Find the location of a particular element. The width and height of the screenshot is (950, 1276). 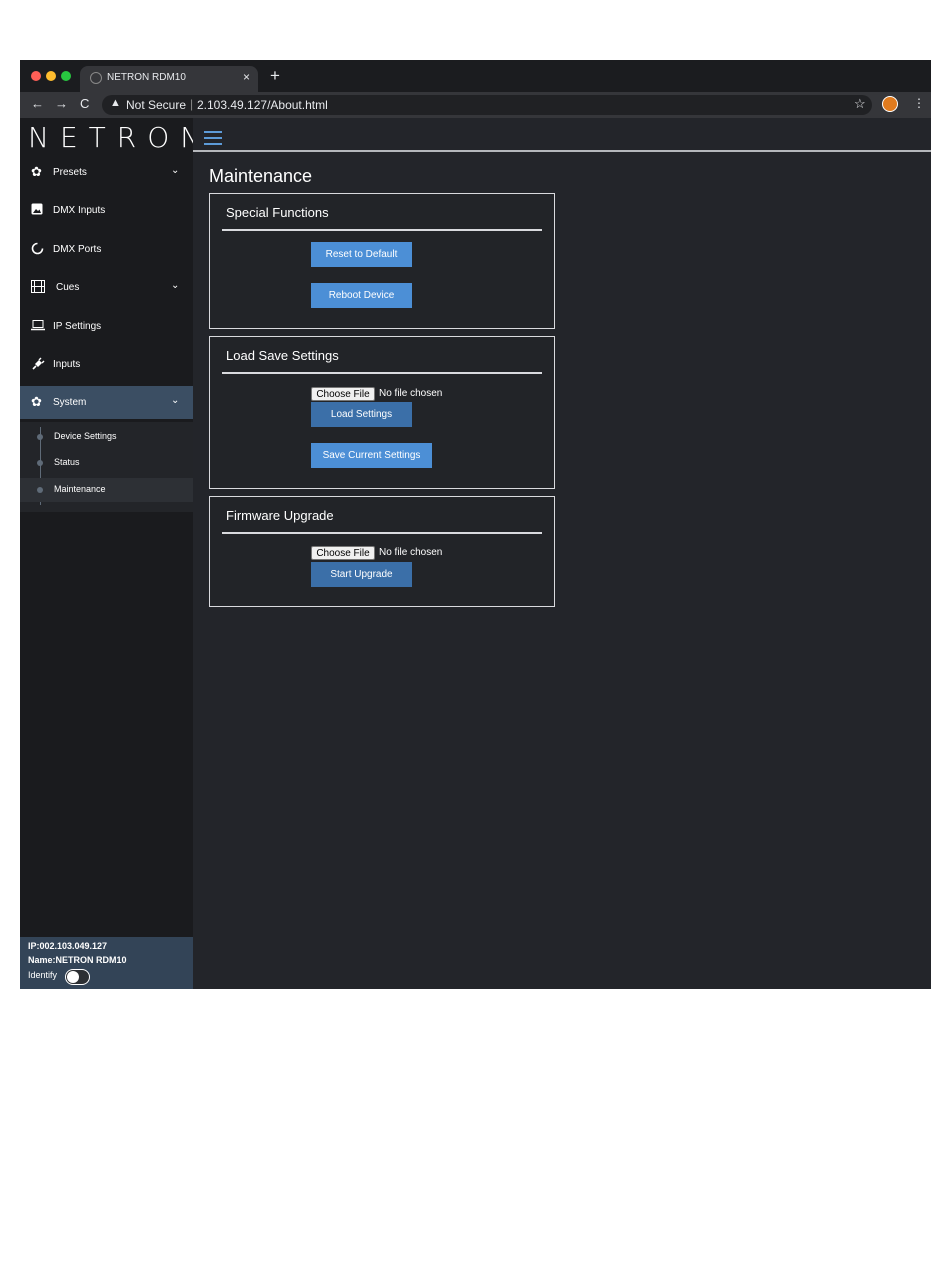

sidebar-item-label: DMX Inputs is located at coordinates (79, 210).